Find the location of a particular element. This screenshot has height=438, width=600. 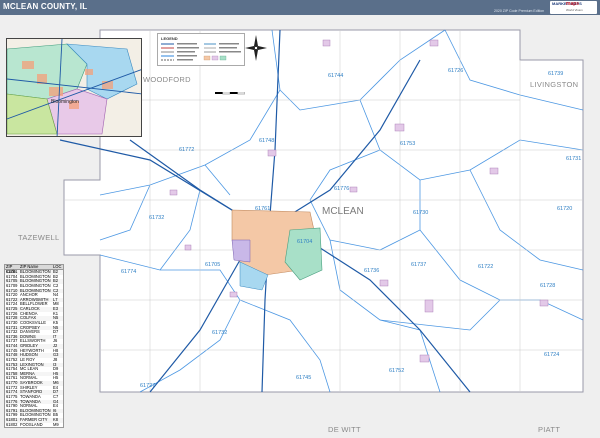

county-tazewell: TAZEWELL is located at coordinates (38, 237).